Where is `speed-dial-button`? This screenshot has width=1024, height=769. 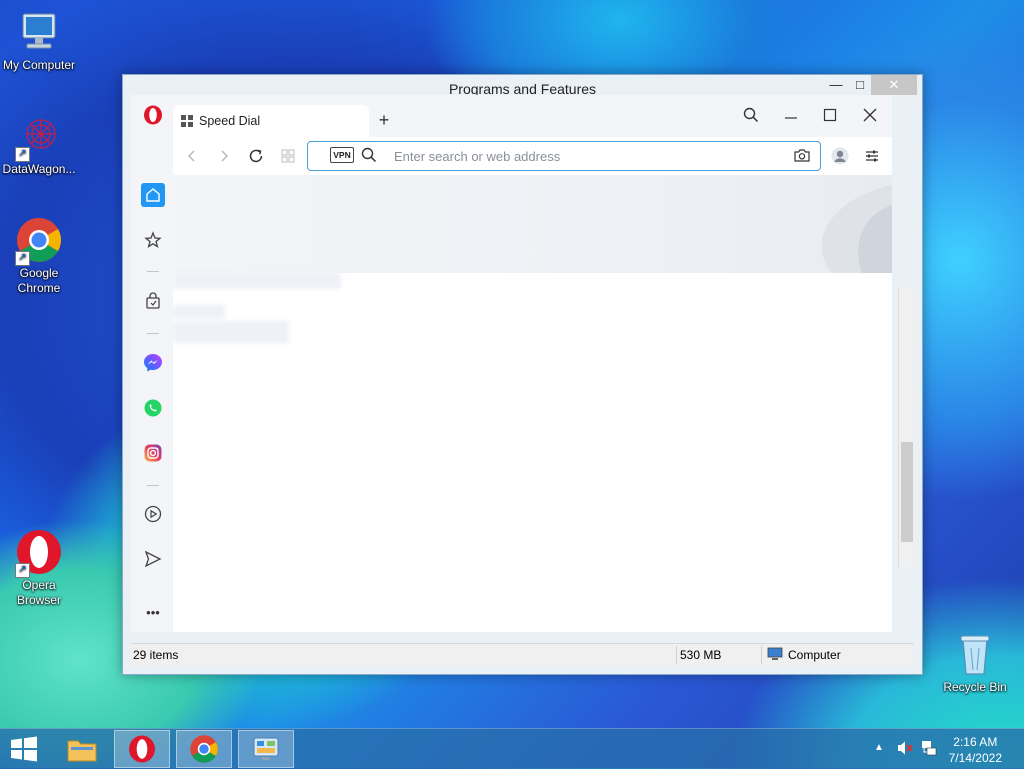
speed-dial-button is located at coordinates (288, 156).